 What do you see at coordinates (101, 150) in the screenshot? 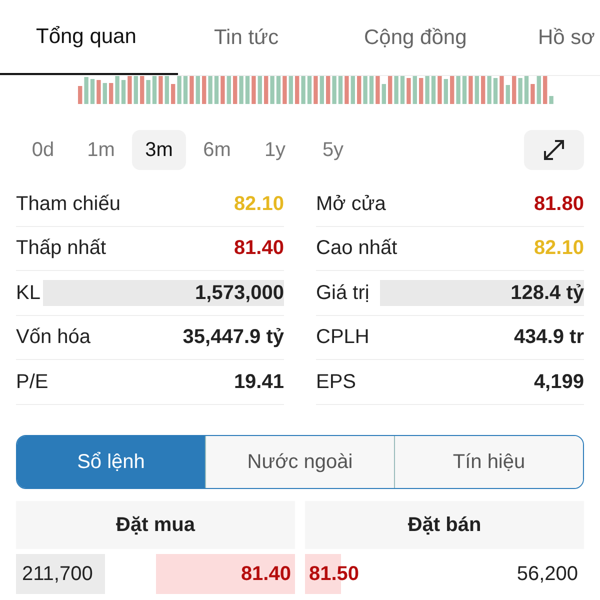
I see `period-tab: 1m` at bounding box center [101, 150].